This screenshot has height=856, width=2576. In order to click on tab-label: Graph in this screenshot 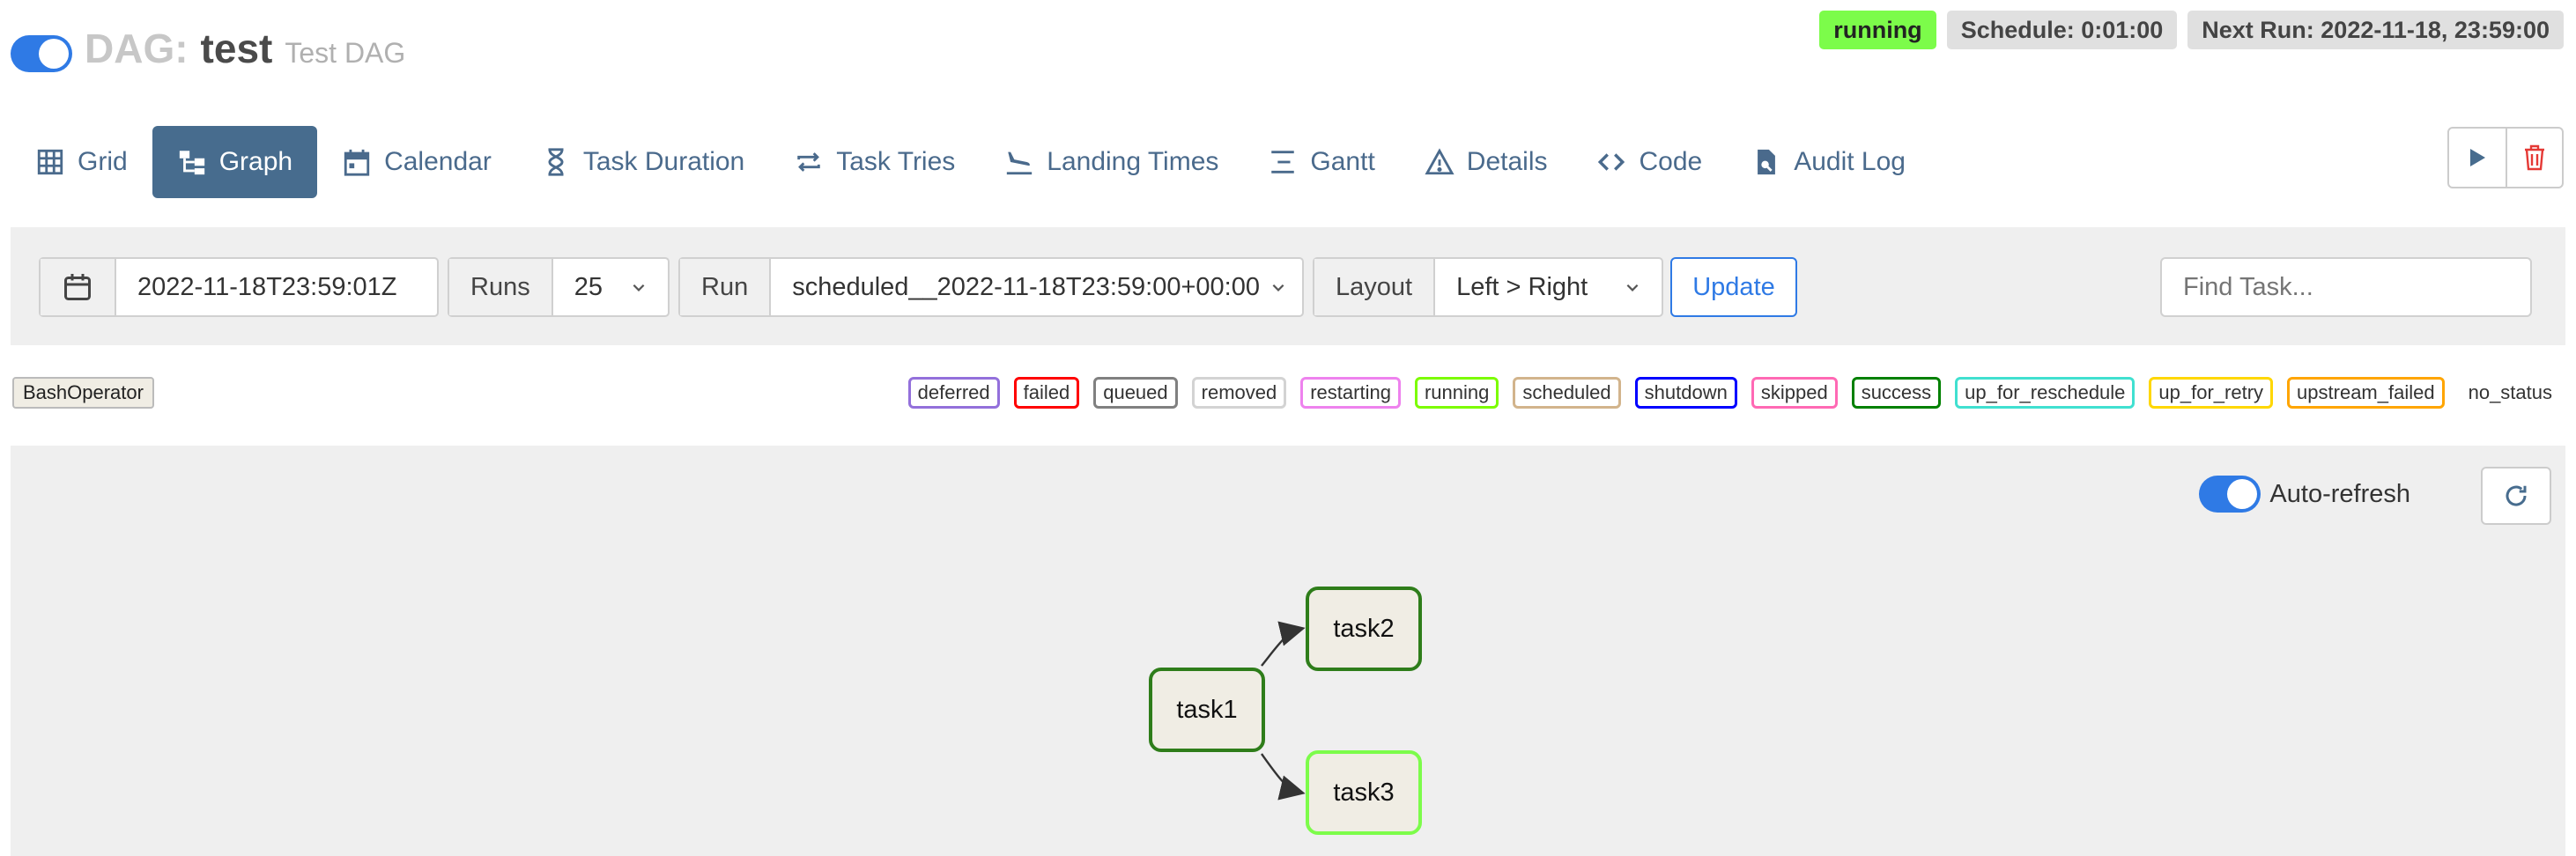, I will do `click(256, 161)`.